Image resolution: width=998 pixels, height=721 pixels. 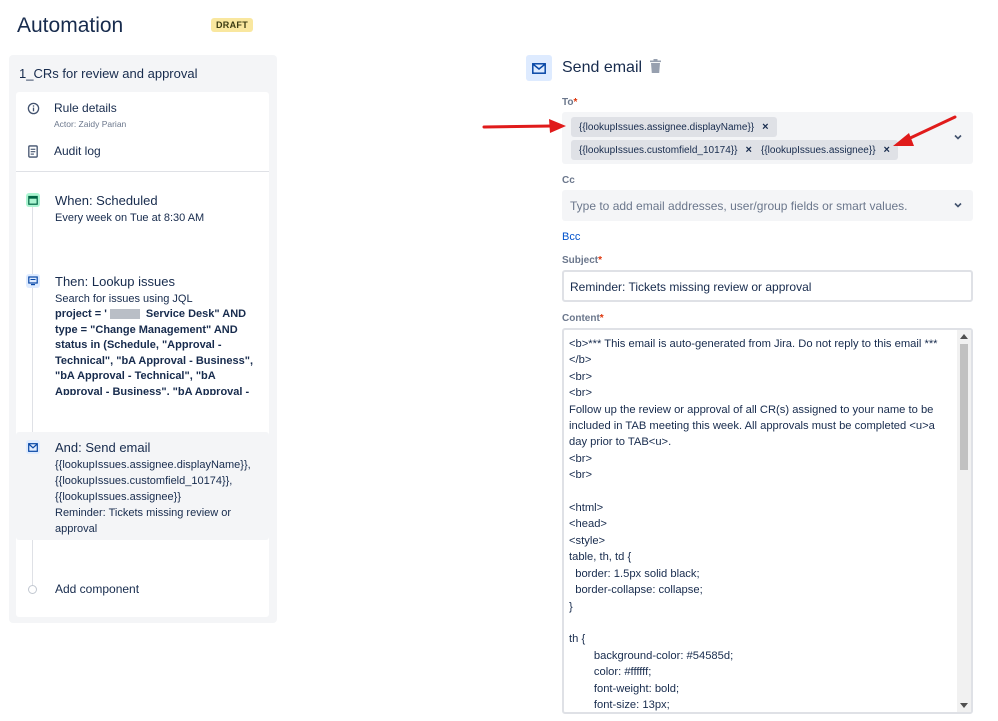 What do you see at coordinates (90, 124) in the screenshot?
I see `rule-actor: Actor: Zaidy Parian` at bounding box center [90, 124].